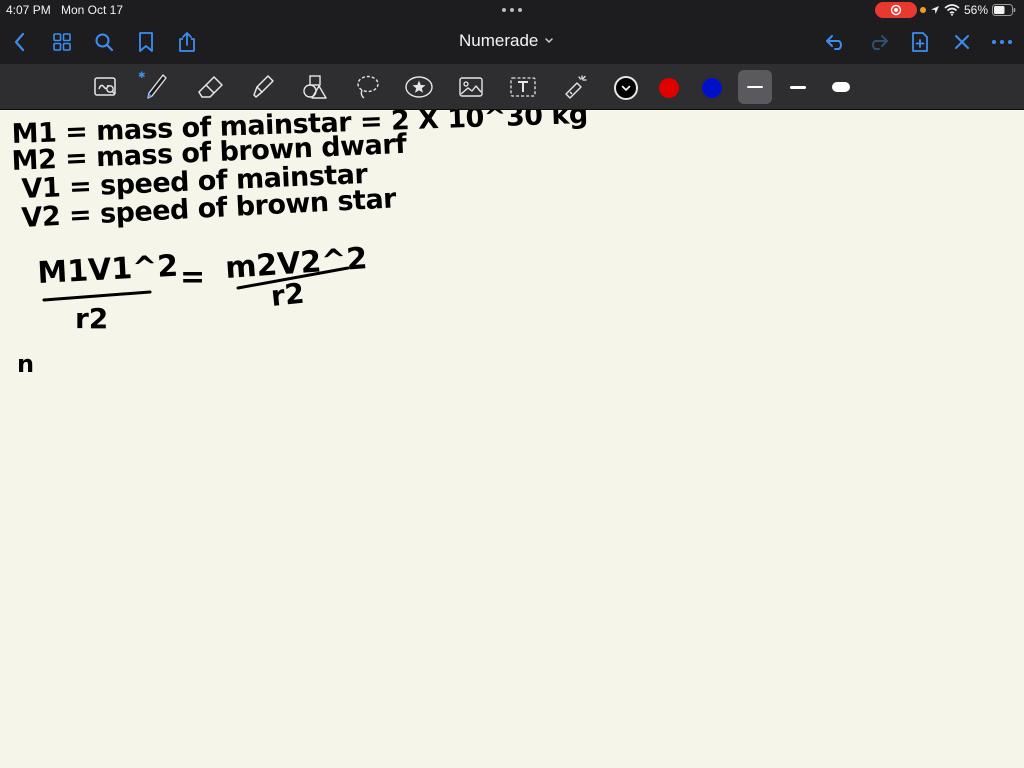 The height and width of the screenshot is (768, 1024). What do you see at coordinates (1004, 10) in the screenshot?
I see `battery-icon` at bounding box center [1004, 10].